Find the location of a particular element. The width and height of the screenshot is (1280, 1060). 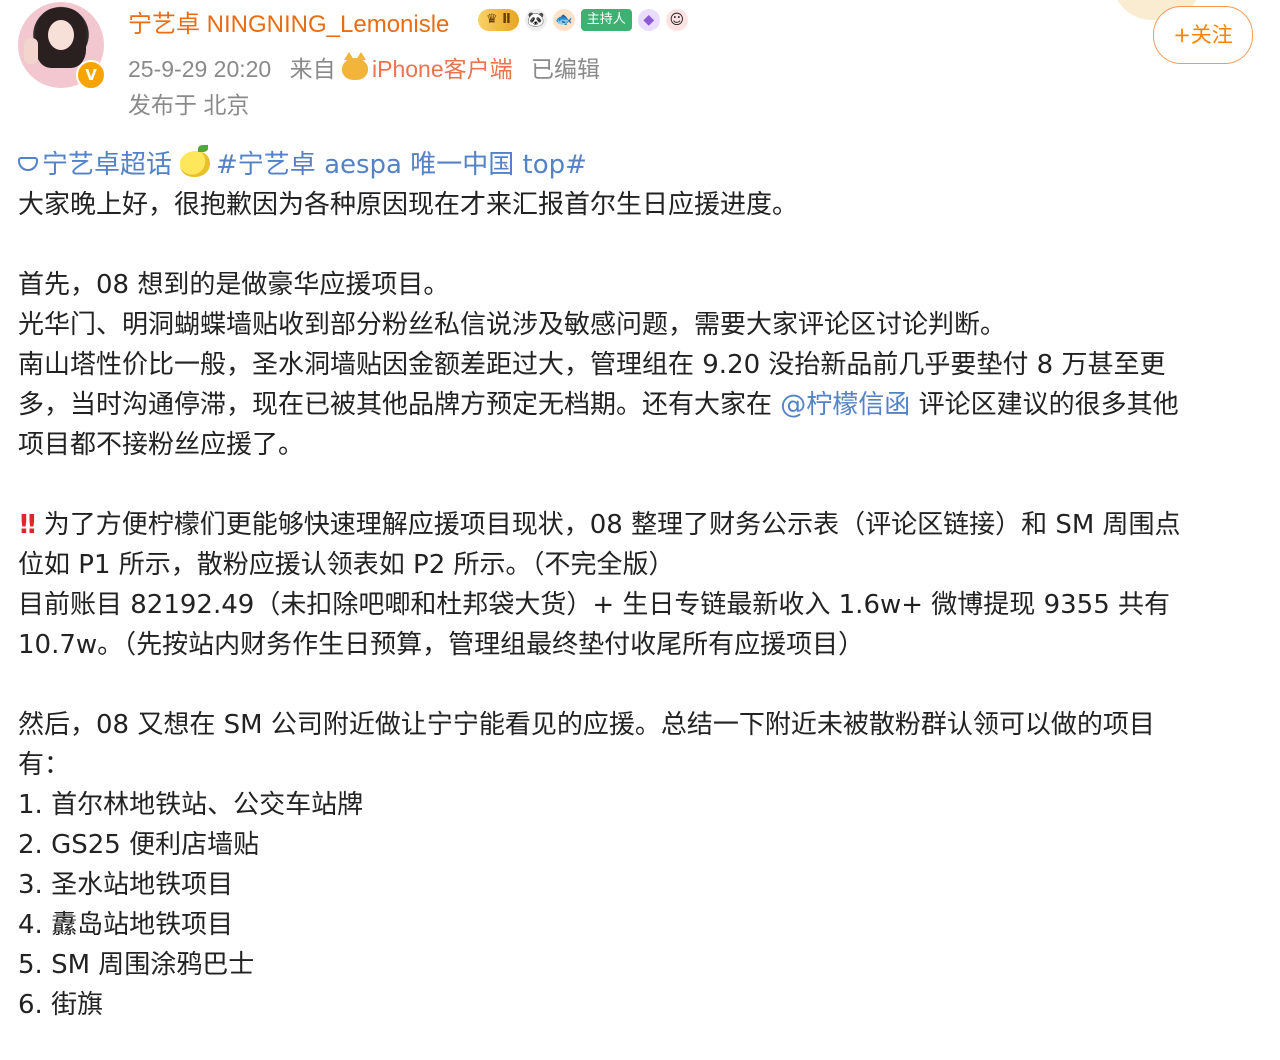

paragraph-line: 有： is located at coordinates (44, 765).